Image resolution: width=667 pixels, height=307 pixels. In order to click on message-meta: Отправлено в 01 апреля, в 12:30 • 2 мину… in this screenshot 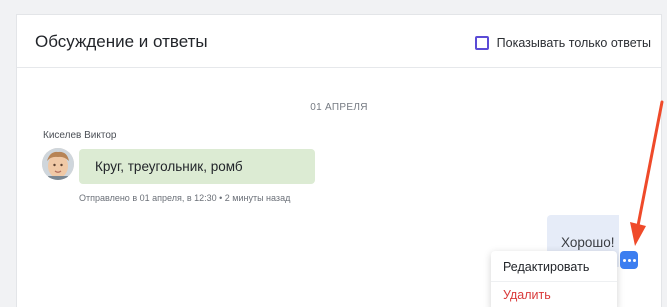, I will do `click(185, 198)`.